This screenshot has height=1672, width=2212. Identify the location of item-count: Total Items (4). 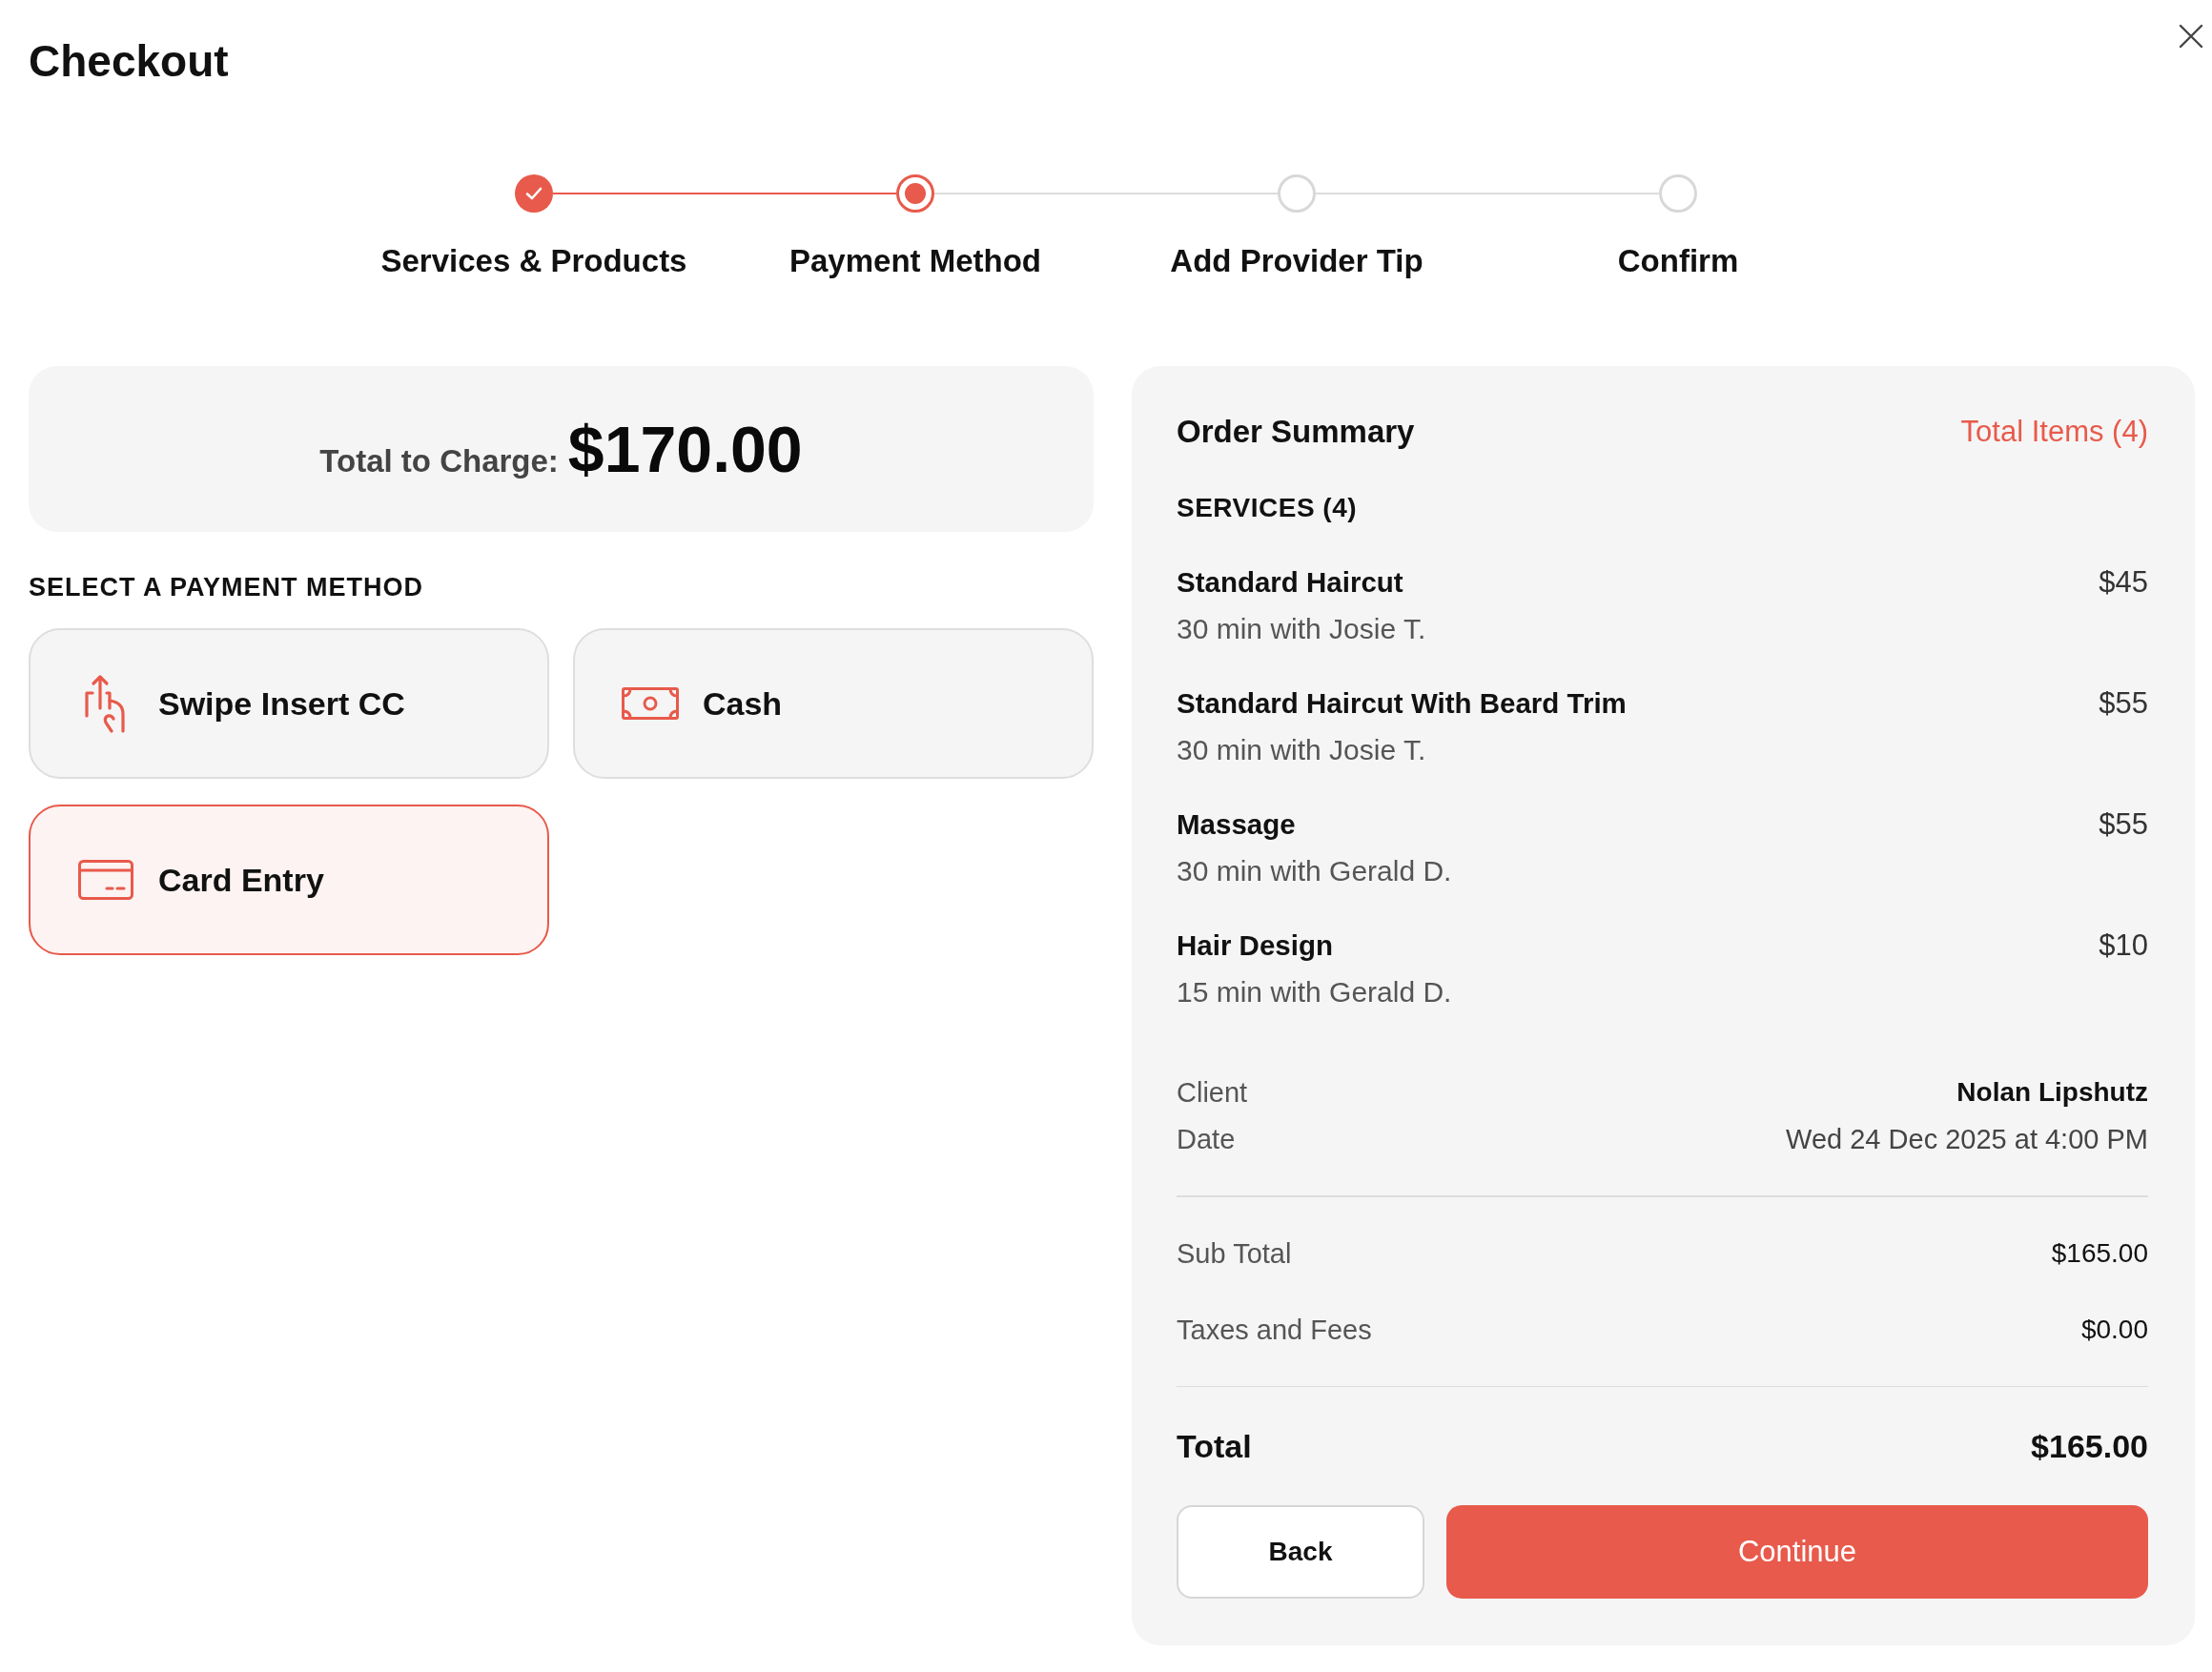
(2054, 432).